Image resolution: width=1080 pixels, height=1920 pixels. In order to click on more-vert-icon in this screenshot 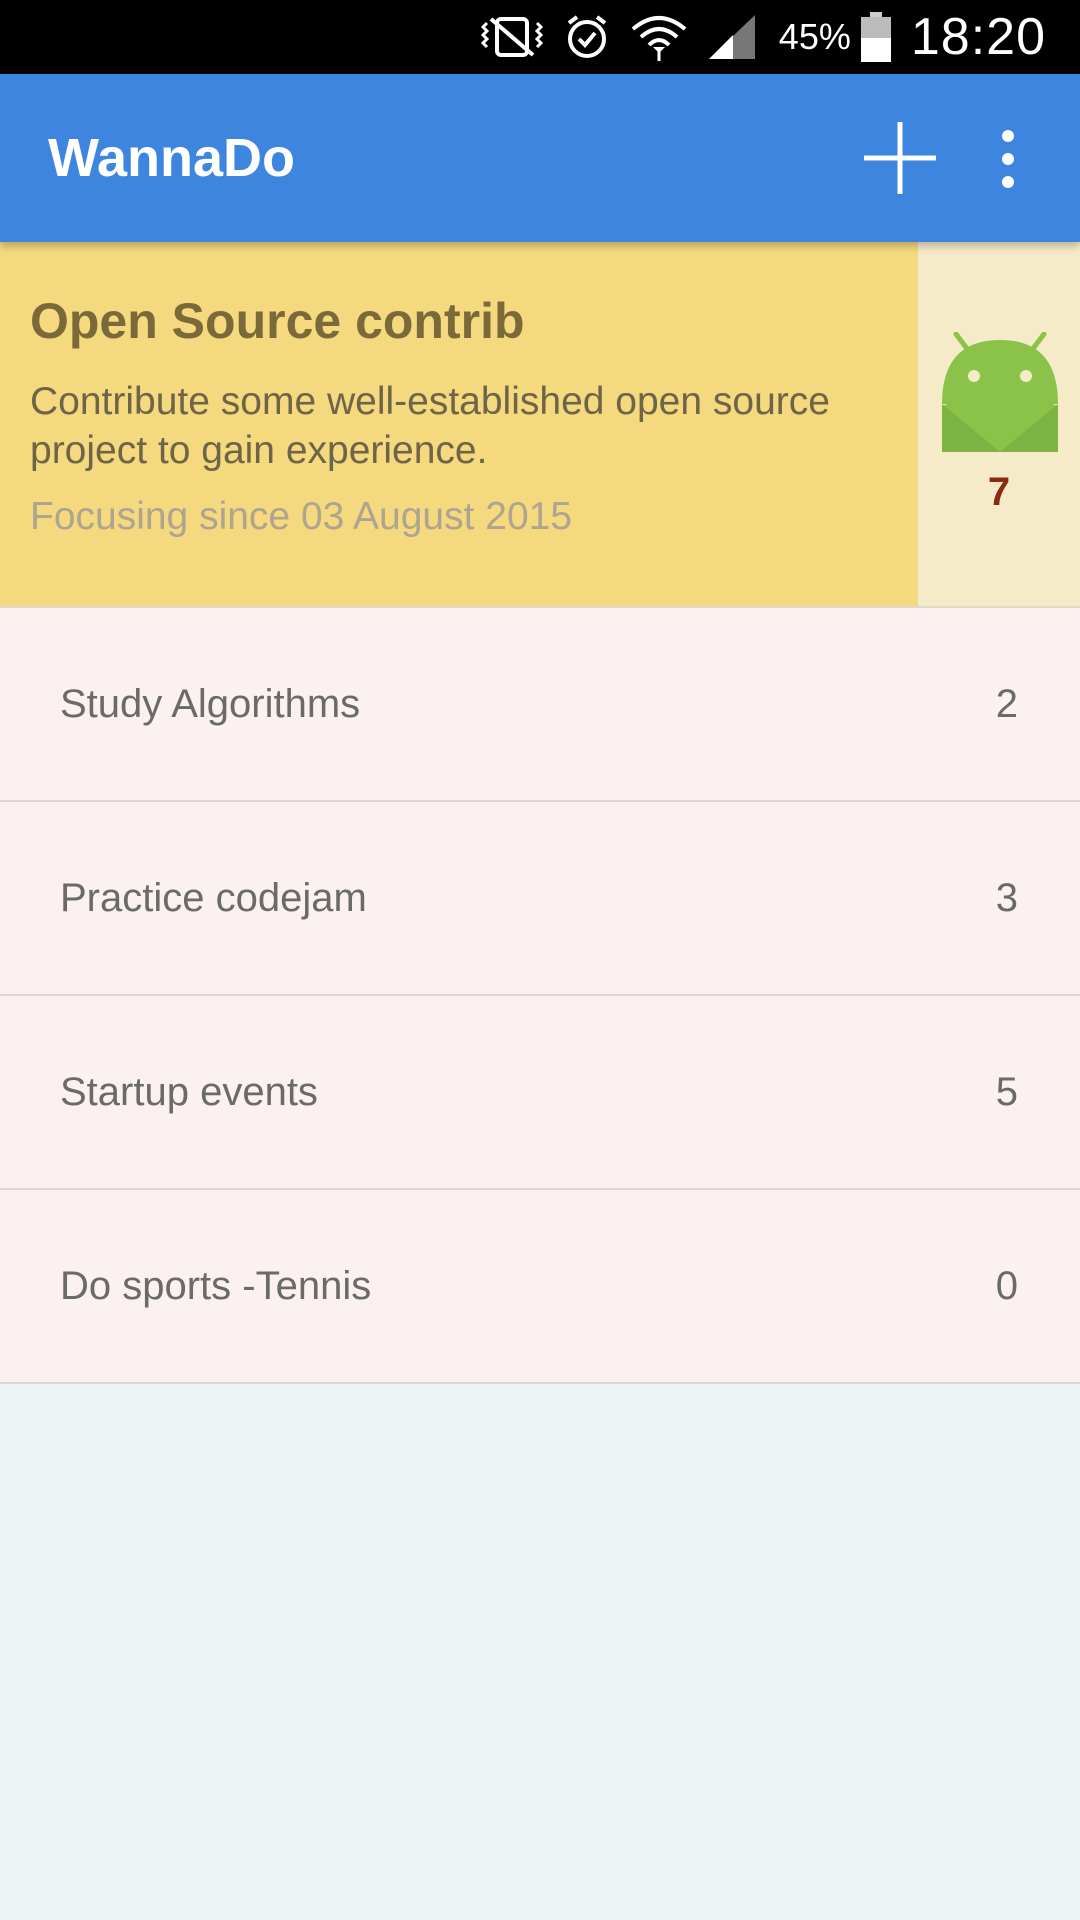, I will do `click(1008, 159)`.